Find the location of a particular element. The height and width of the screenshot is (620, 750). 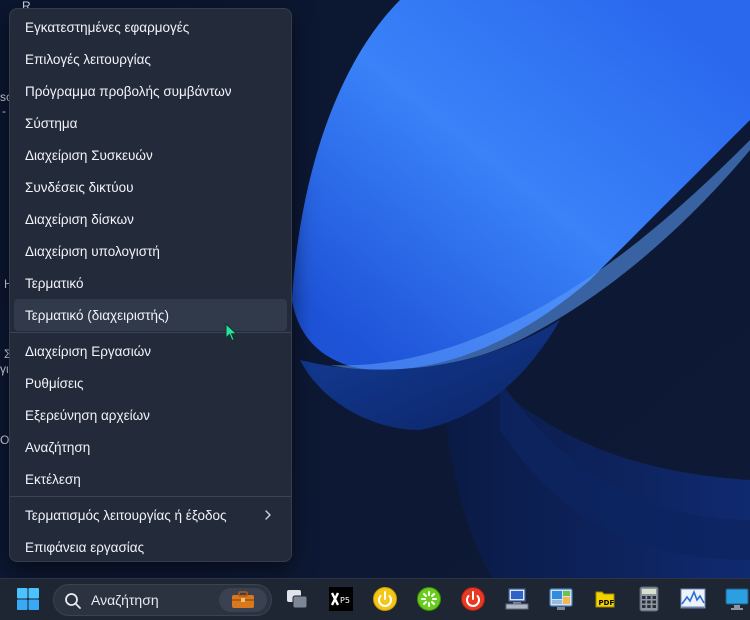

taskbar: Αναζήτηση P5 PDF is located at coordinates (375, 599).